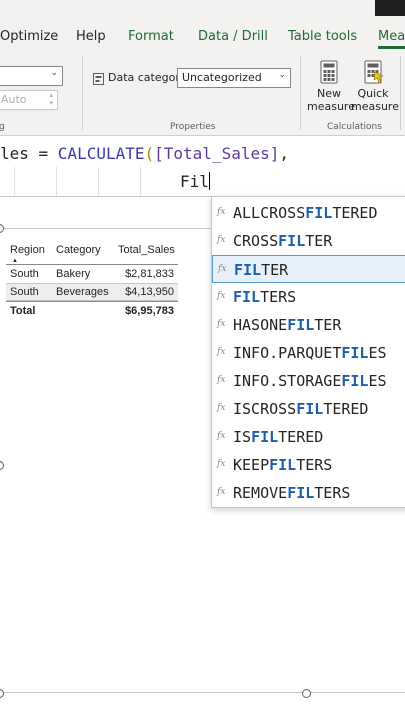 Image resolution: width=405 pixels, height=720 pixels. Describe the element at coordinates (308, 269) in the screenshot. I see `suggestion-item: fx FILTER` at that location.